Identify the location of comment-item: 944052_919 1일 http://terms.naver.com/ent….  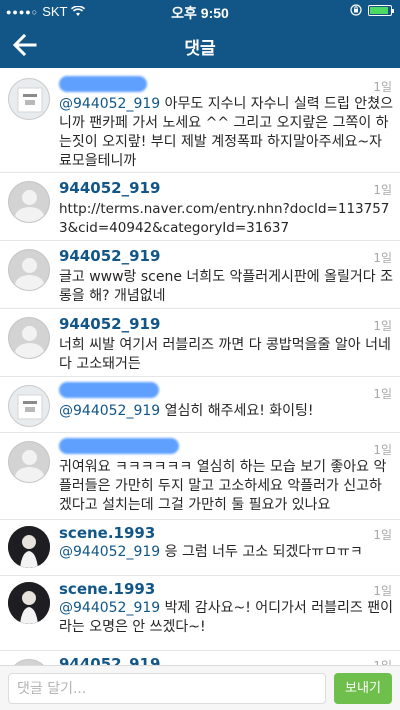
(200, 207).